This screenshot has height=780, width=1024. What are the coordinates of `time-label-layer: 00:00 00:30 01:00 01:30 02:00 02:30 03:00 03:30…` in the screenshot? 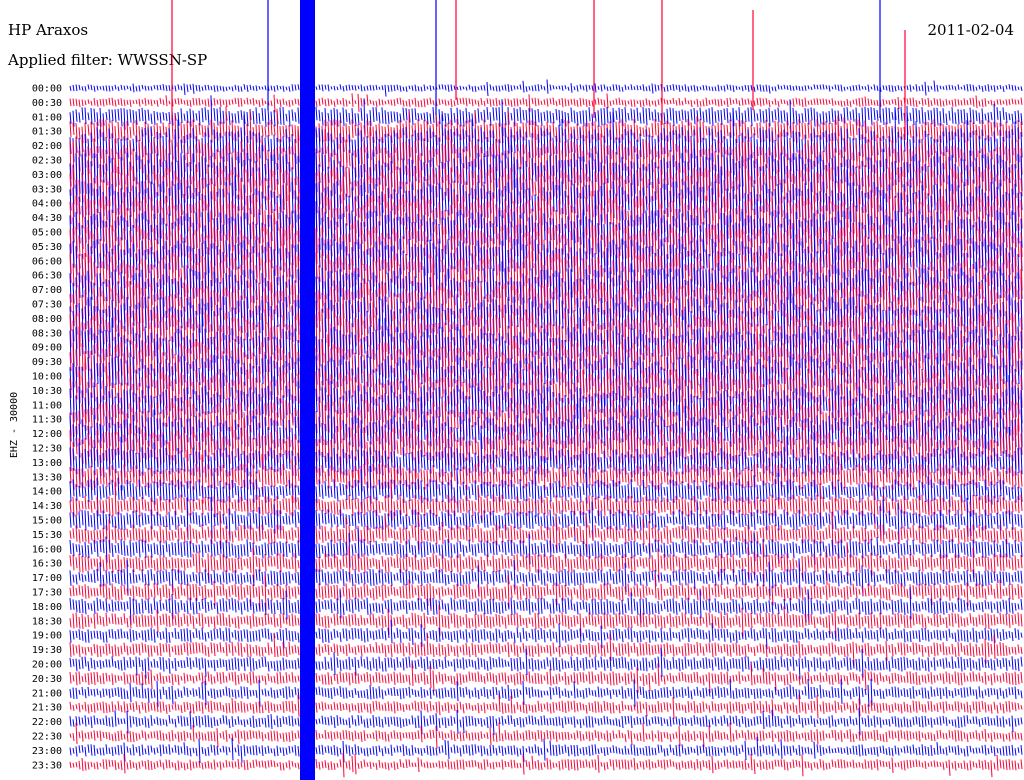 It's located at (47, 428).